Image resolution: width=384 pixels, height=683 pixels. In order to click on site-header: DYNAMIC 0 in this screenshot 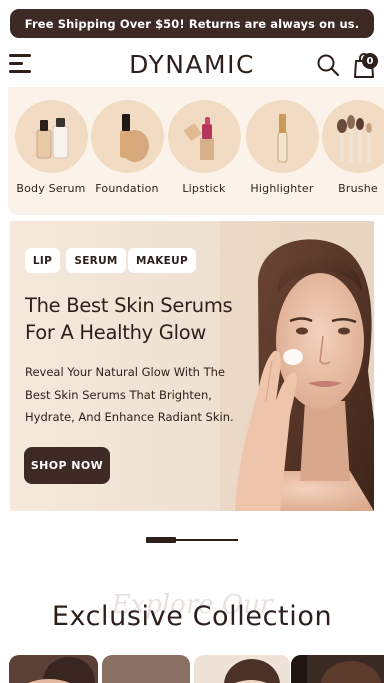, I will do `click(192, 64)`.